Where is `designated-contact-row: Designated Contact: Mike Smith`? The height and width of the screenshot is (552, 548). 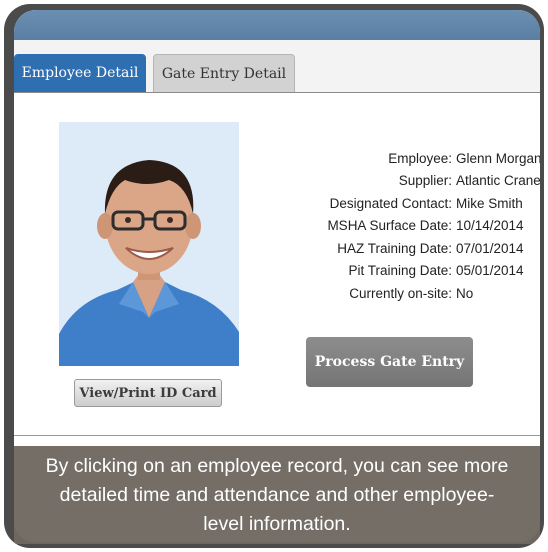 designated-contact-row: Designated Contact: Mike Smith is located at coordinates (412, 203).